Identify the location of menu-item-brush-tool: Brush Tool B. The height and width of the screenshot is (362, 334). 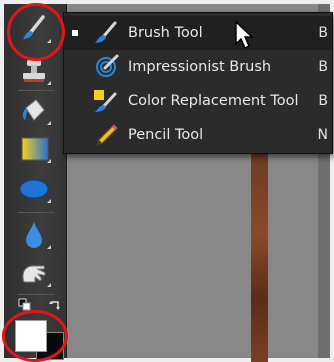
(198, 33).